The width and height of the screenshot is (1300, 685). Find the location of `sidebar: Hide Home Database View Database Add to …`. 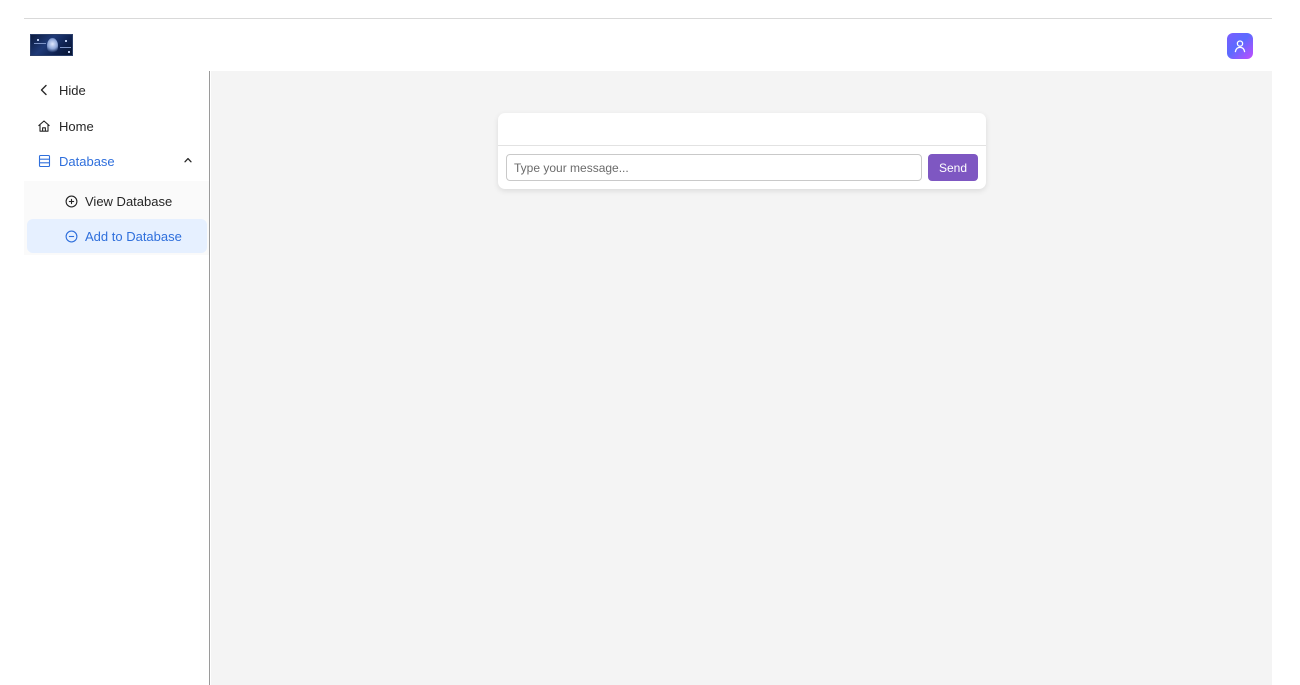

sidebar: Hide Home Database View Database Add to … is located at coordinates (117, 378).